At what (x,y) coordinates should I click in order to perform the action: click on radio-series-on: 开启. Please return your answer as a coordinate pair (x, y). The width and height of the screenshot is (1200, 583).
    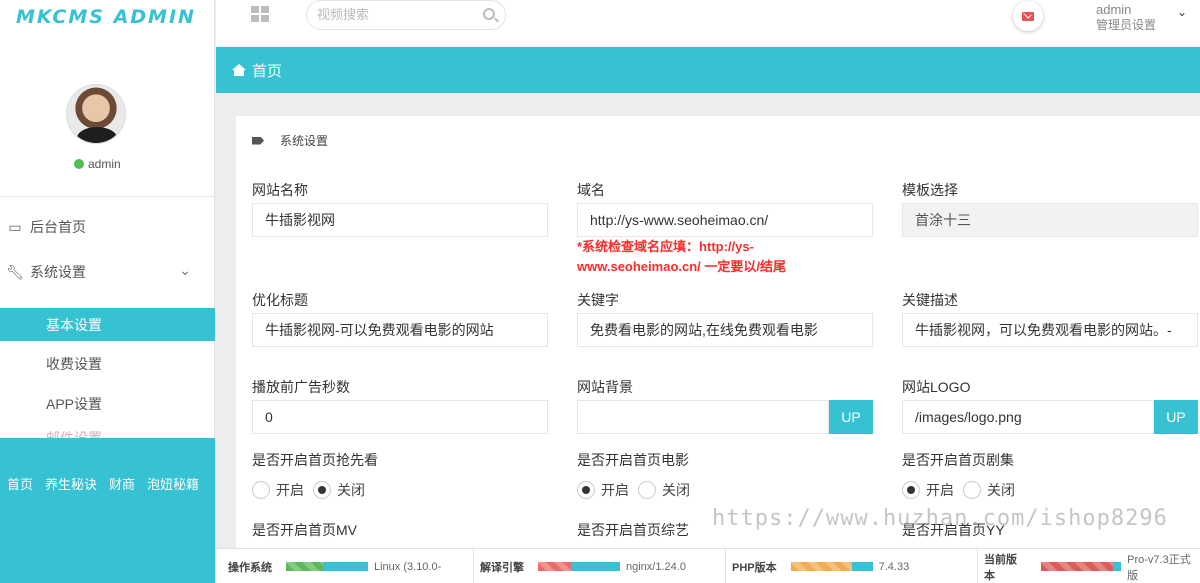
    Looking at the image, I should click on (928, 490).